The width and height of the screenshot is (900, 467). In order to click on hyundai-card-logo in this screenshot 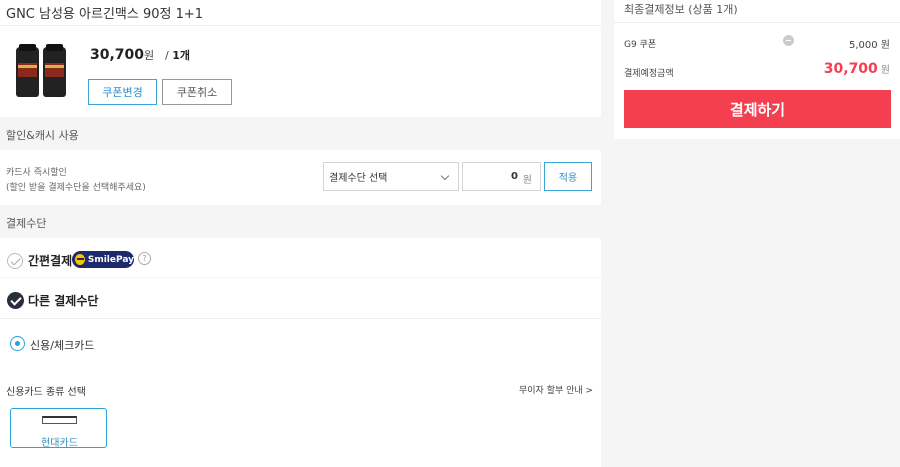, I will do `click(59, 420)`.